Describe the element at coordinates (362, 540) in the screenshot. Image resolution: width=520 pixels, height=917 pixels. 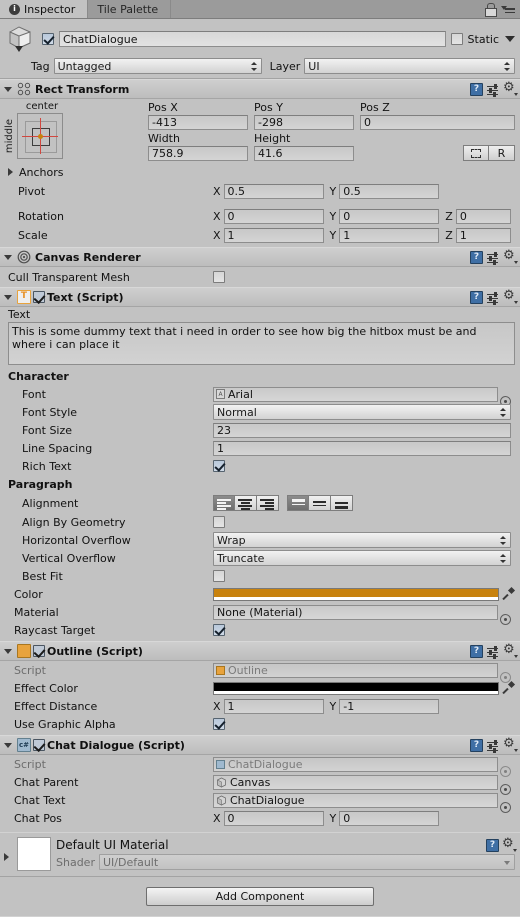
I see `horizontal-overflow-dropdown: Wrap` at that location.